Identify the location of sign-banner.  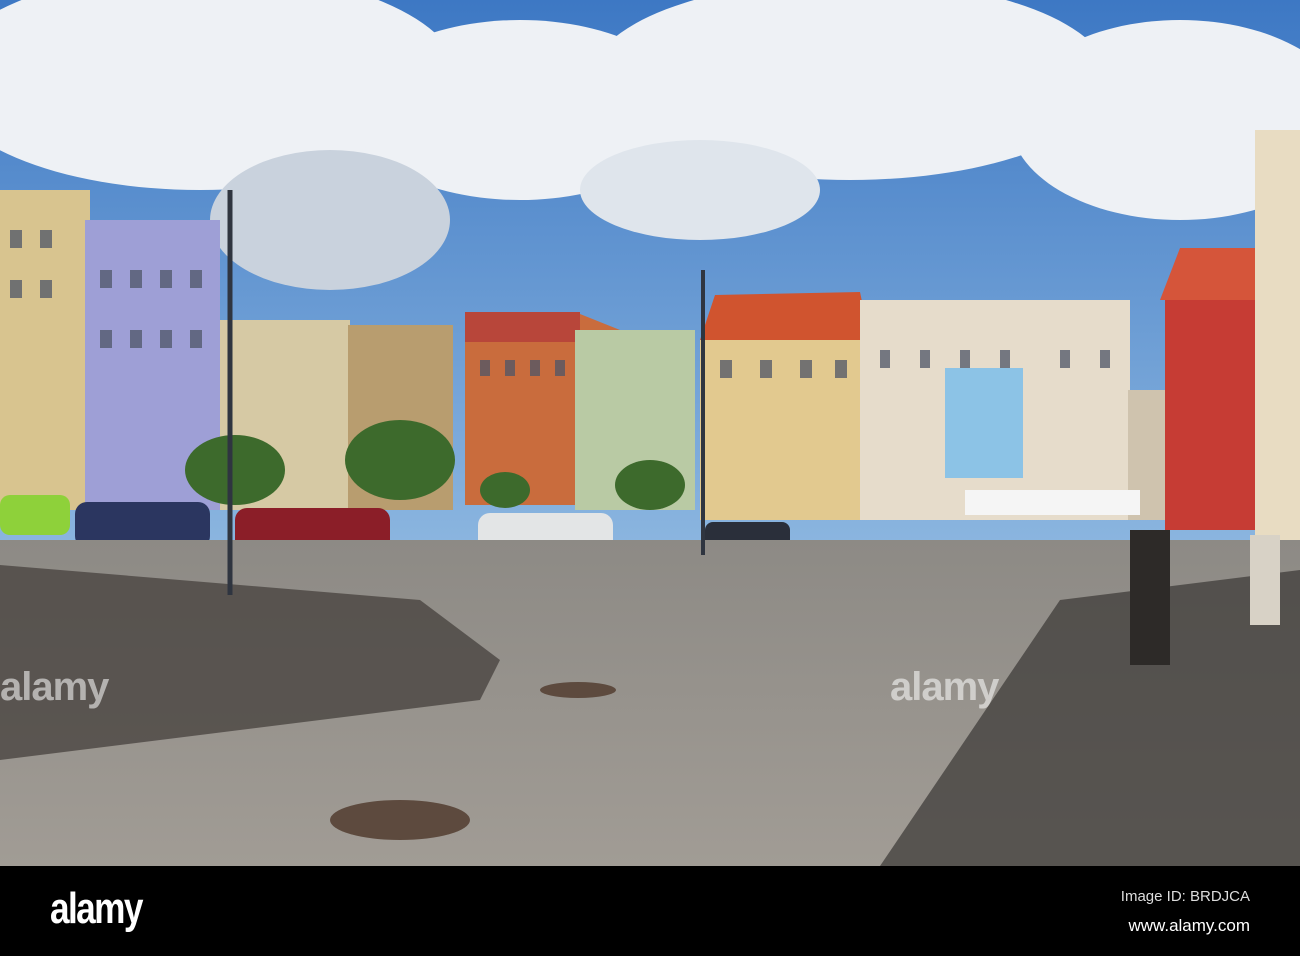
(984, 423).